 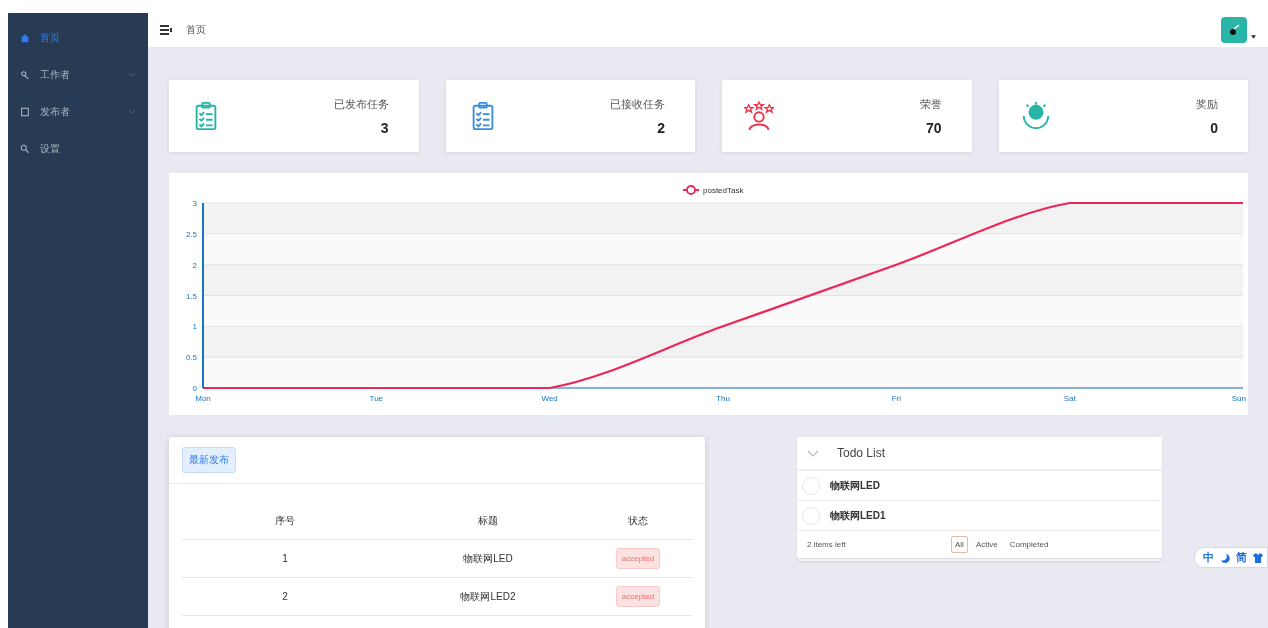 I want to click on stat-label: 奖励, so click(x=1207, y=104).